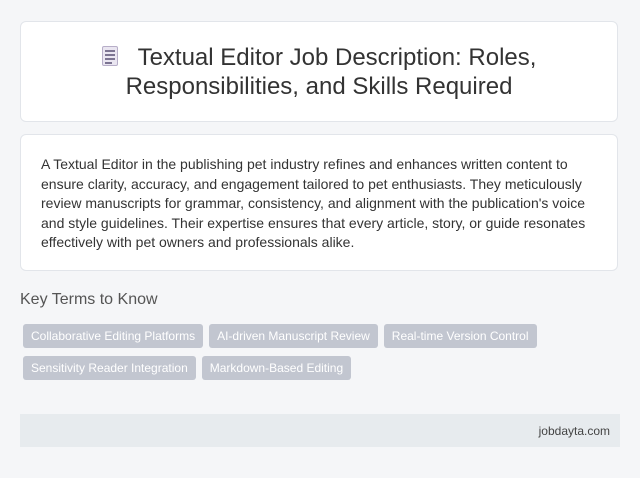  What do you see at coordinates (89, 299) in the screenshot?
I see `key-terms-heading: Key Terms to Know` at bounding box center [89, 299].